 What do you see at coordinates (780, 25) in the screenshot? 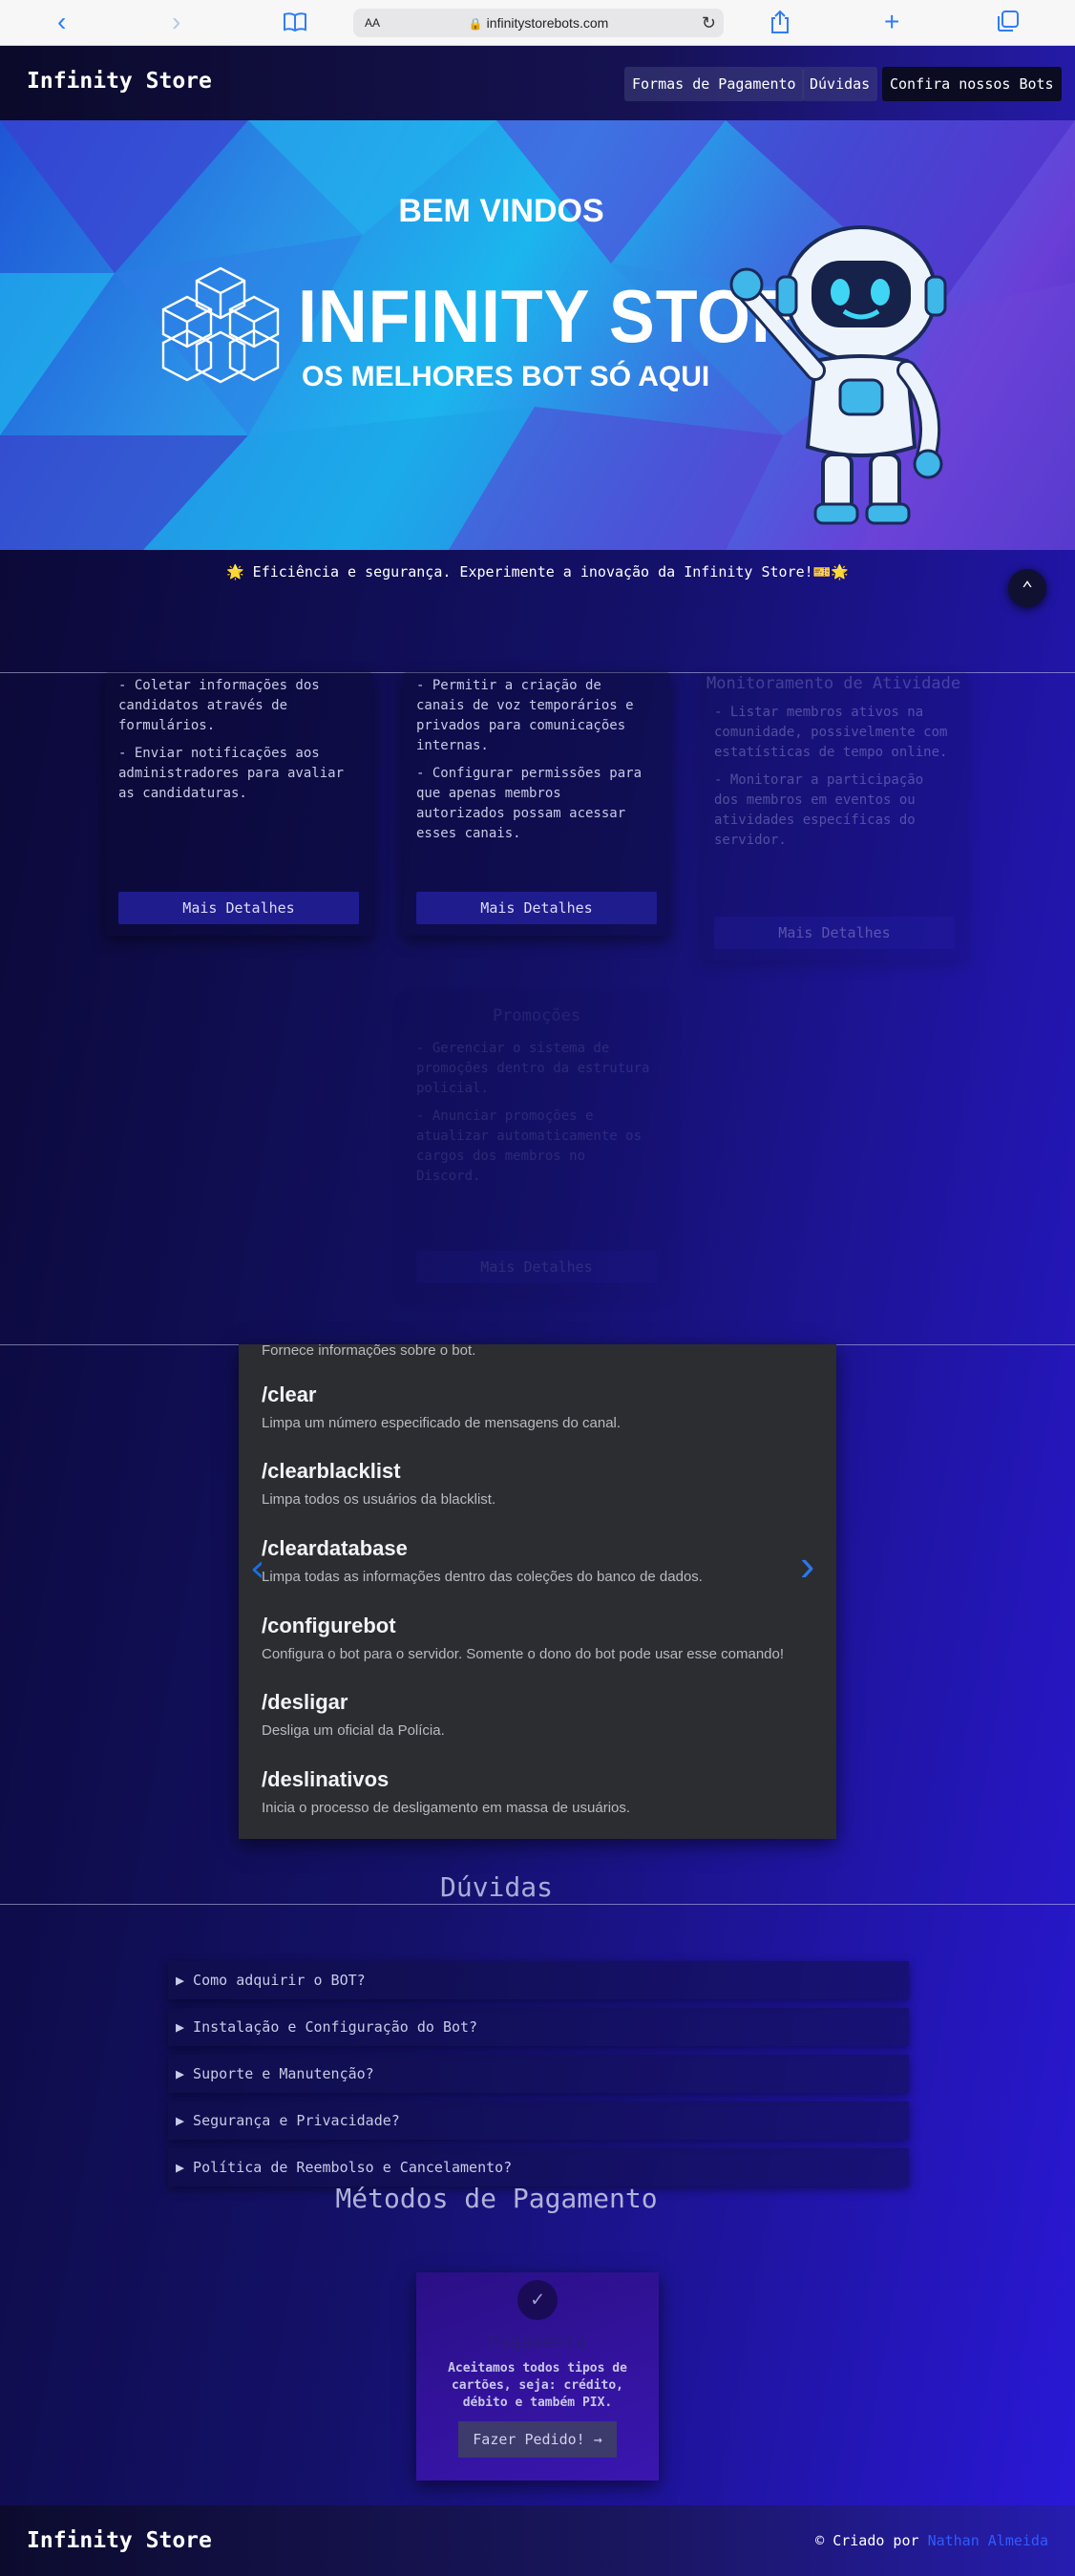
I see `share-icon` at bounding box center [780, 25].